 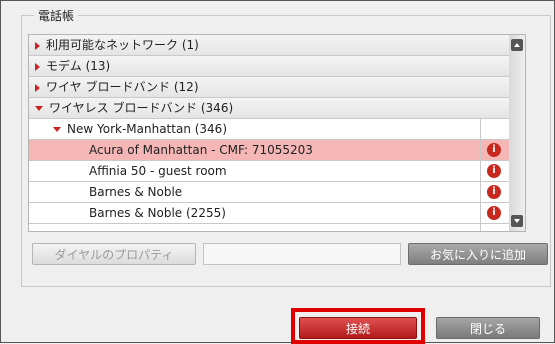 What do you see at coordinates (157, 213) in the screenshot?
I see `entry-label: Barnes & Noble (2255)` at bounding box center [157, 213].